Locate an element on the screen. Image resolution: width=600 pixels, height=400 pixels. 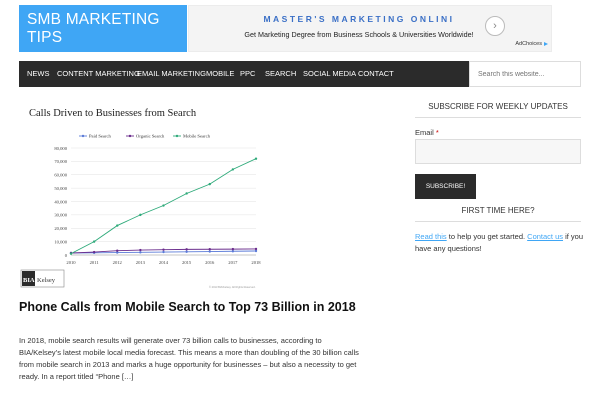
chevron-right-icon: › is located at coordinates (495, 26).